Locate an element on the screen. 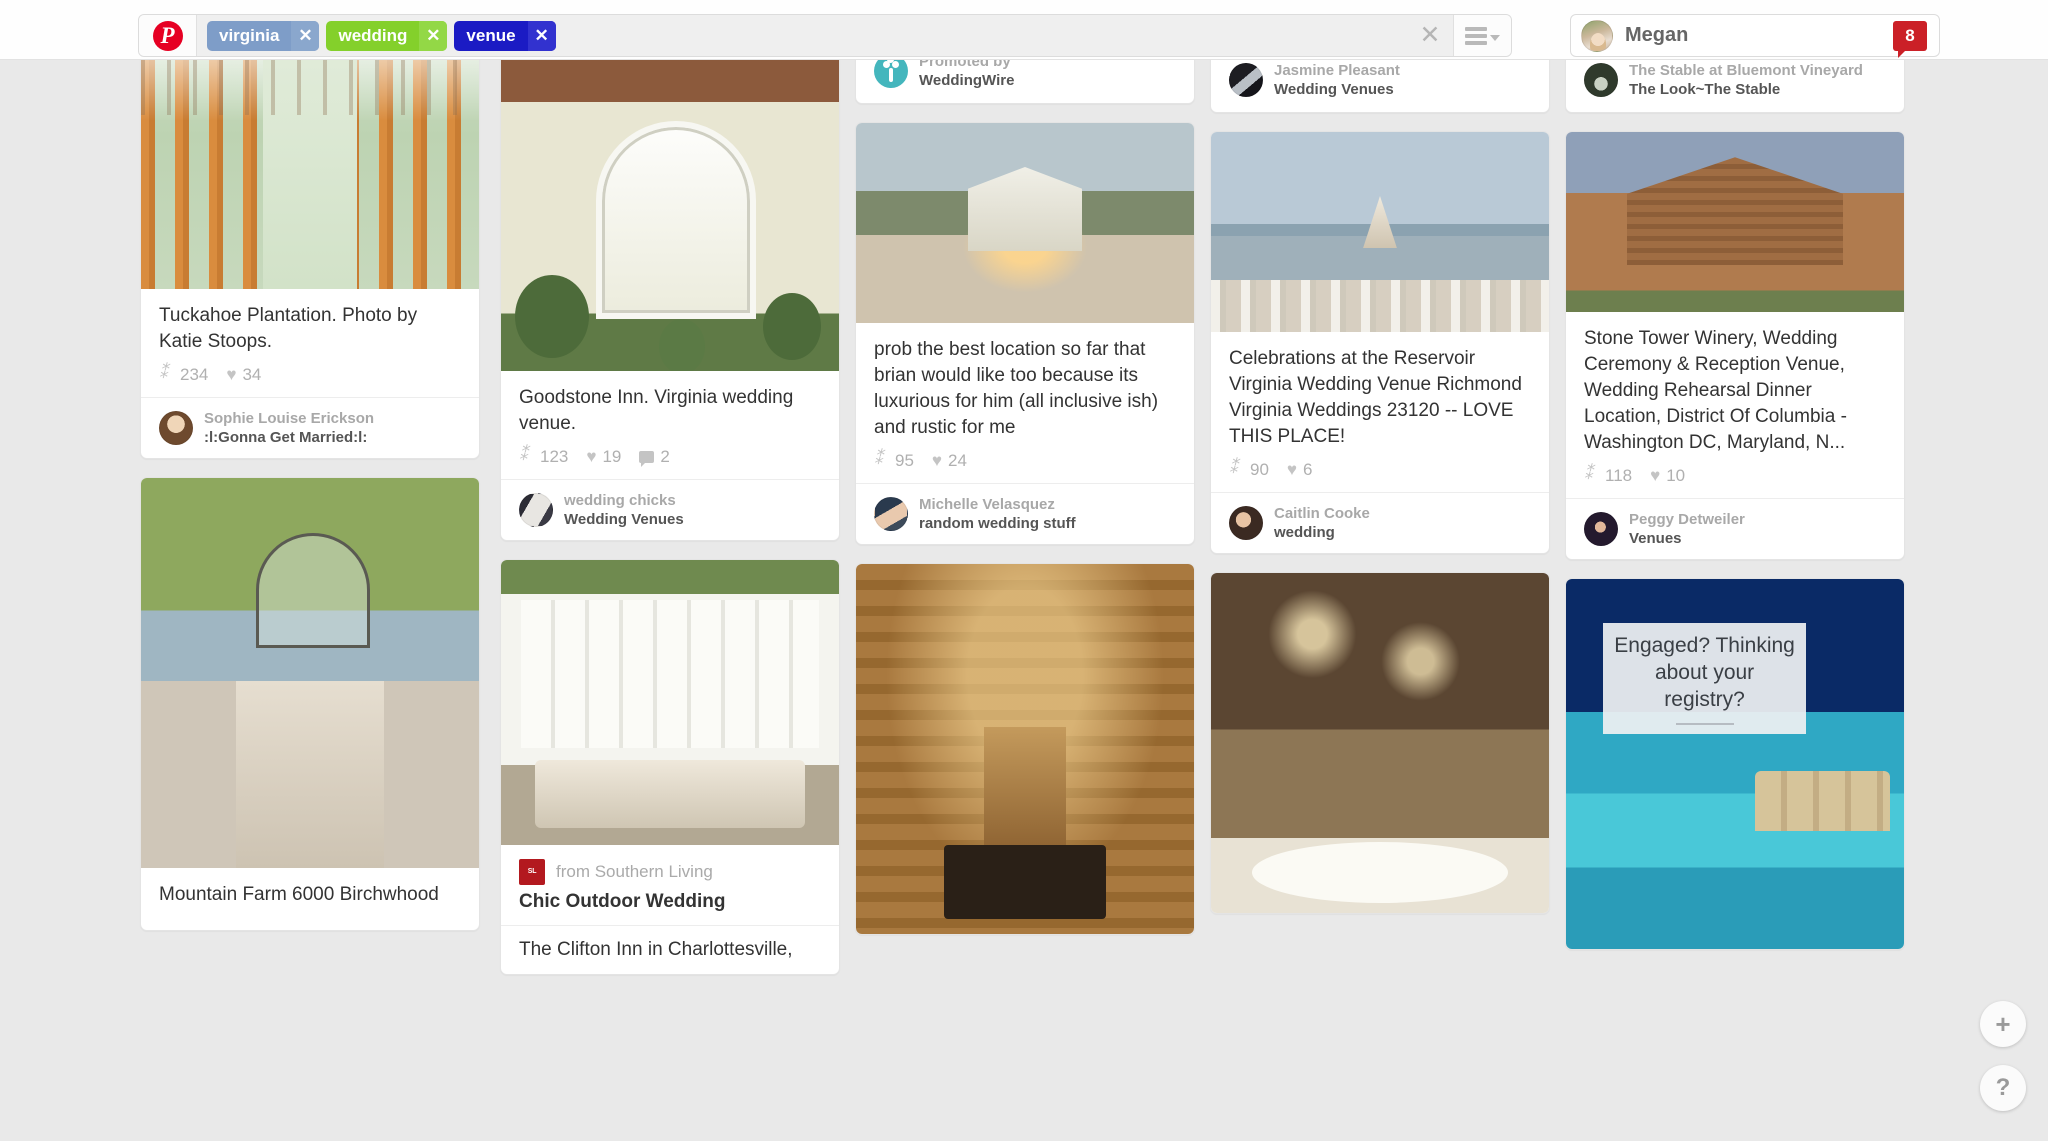 The height and width of the screenshot is (1141, 2048). like-count: 34 is located at coordinates (252, 374).